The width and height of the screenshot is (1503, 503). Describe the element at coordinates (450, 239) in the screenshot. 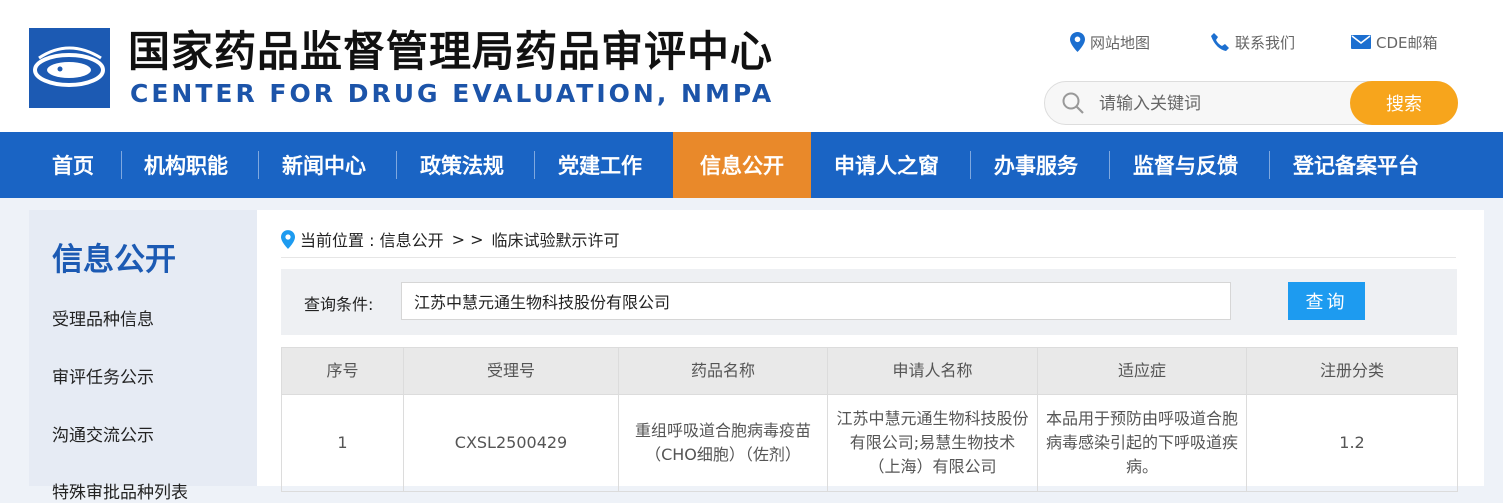

I see `breadcrumb: 当前位置 : 信息公开 > > 临床试验默示许可` at that location.